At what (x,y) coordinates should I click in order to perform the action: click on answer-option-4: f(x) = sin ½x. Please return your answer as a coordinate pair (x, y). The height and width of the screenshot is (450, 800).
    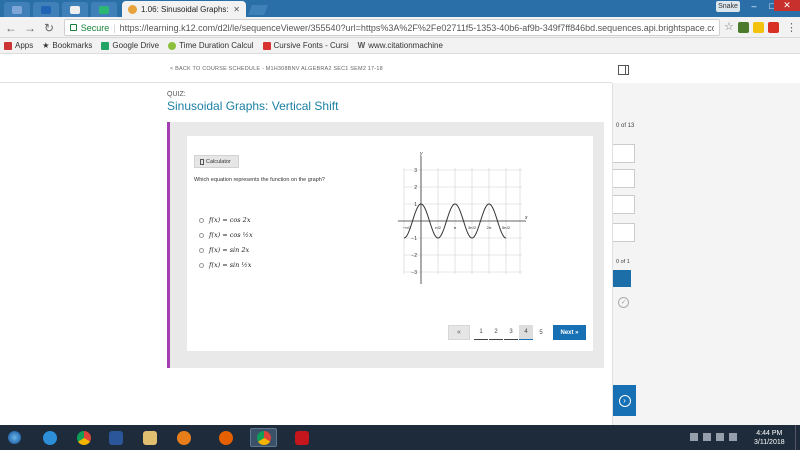
    Looking at the image, I should click on (225, 265).